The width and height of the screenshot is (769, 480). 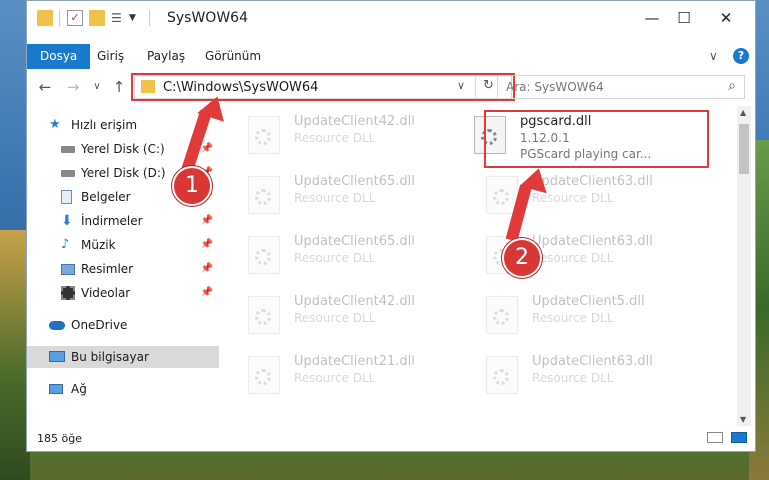 What do you see at coordinates (192, 186) in the screenshot?
I see `step-1-badge: 1` at bounding box center [192, 186].